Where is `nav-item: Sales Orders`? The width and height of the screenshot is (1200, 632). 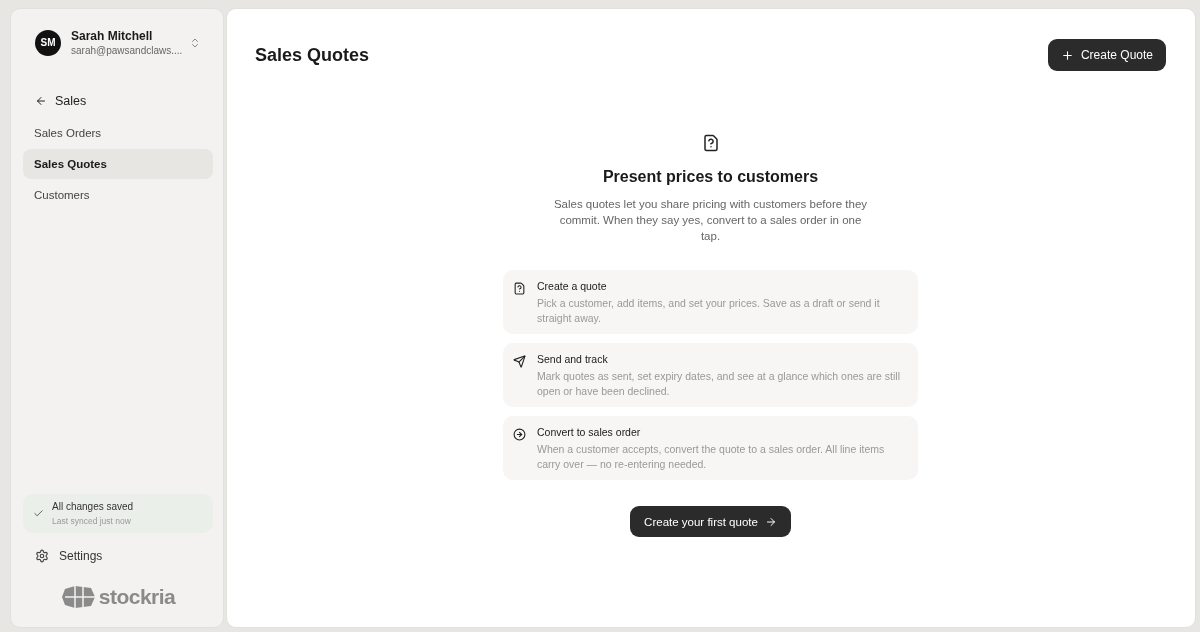 nav-item: Sales Orders is located at coordinates (118, 133).